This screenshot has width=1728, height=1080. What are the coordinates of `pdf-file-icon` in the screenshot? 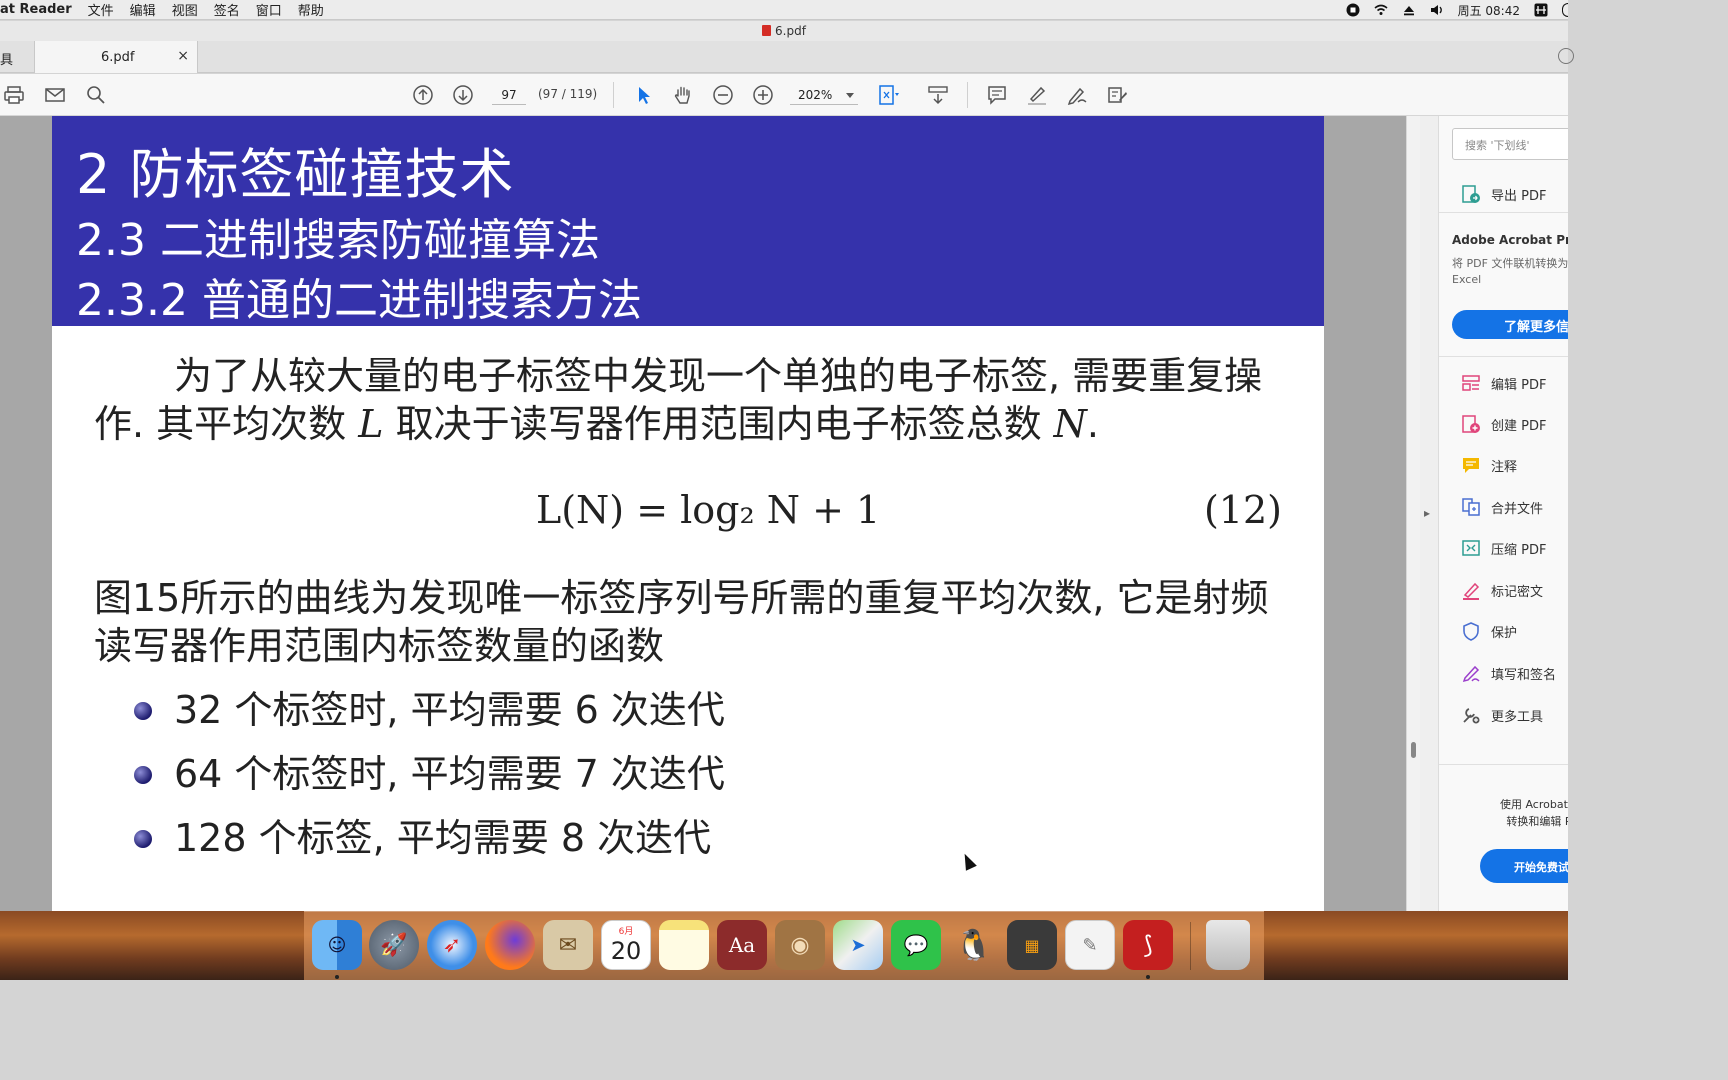 It's located at (767, 30).